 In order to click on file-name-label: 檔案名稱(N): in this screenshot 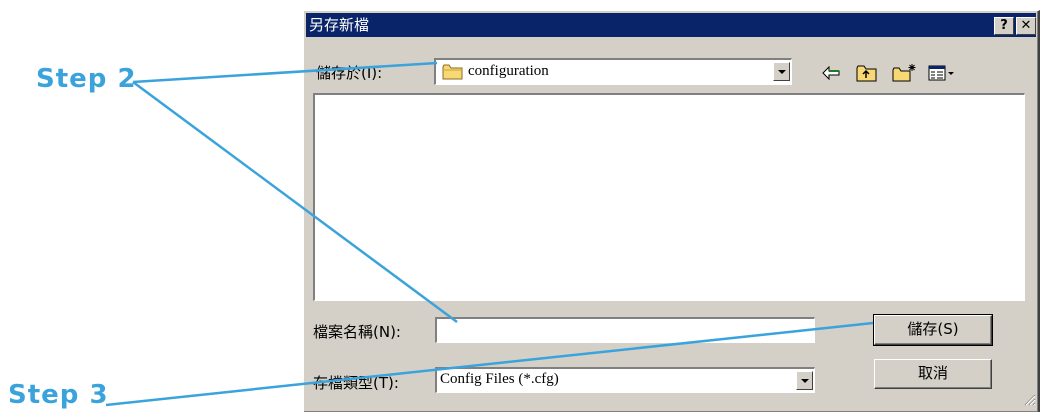, I will do `click(357, 332)`.